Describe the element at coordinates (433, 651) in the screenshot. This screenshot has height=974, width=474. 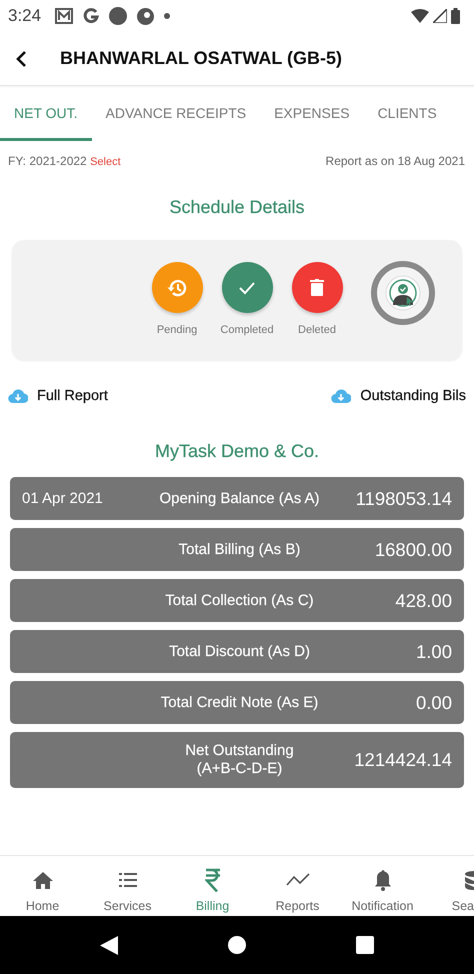
I see `row-amount: 1.00` at that location.